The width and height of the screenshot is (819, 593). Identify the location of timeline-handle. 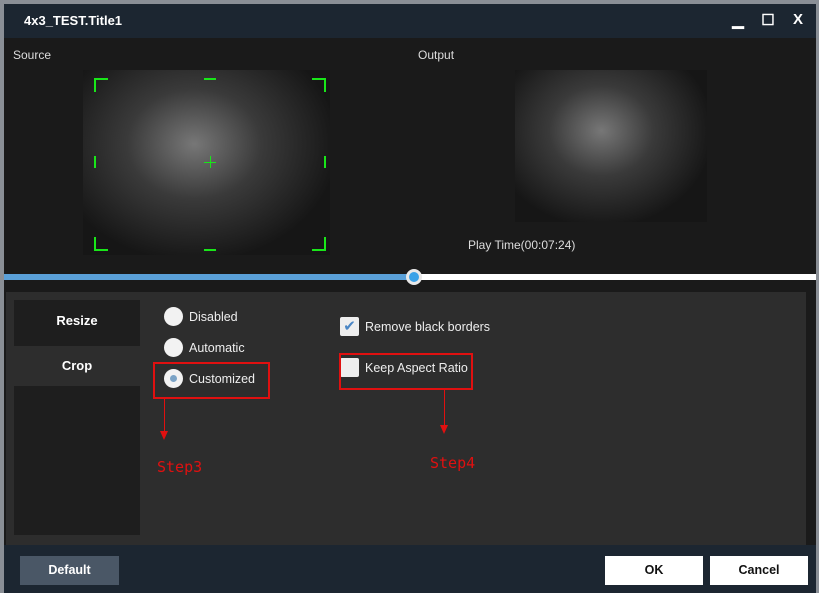
(414, 277).